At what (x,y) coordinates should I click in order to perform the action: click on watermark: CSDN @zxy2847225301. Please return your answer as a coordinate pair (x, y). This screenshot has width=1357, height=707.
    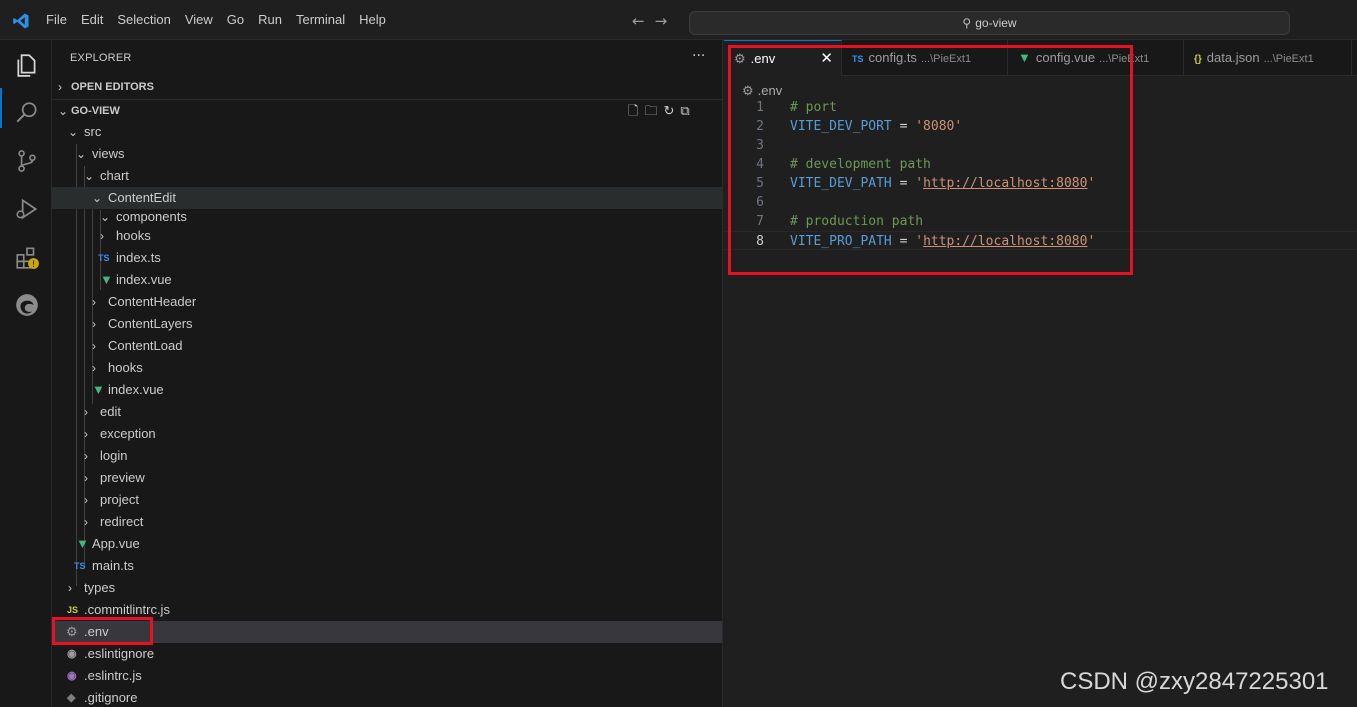
    Looking at the image, I should click on (1194, 681).